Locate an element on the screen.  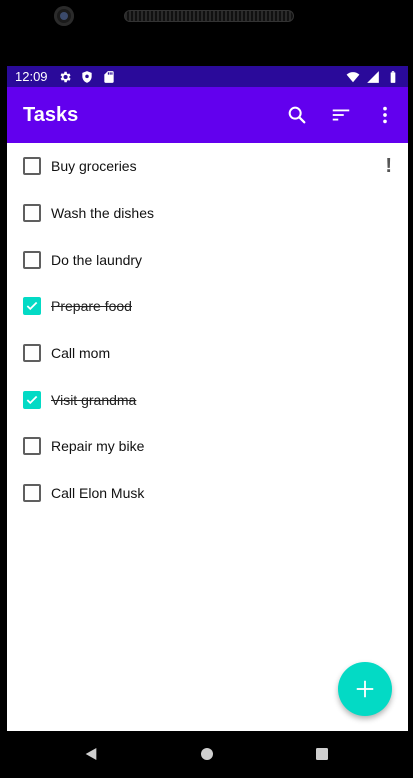
system-nav-bar is located at coordinates (206, 754).